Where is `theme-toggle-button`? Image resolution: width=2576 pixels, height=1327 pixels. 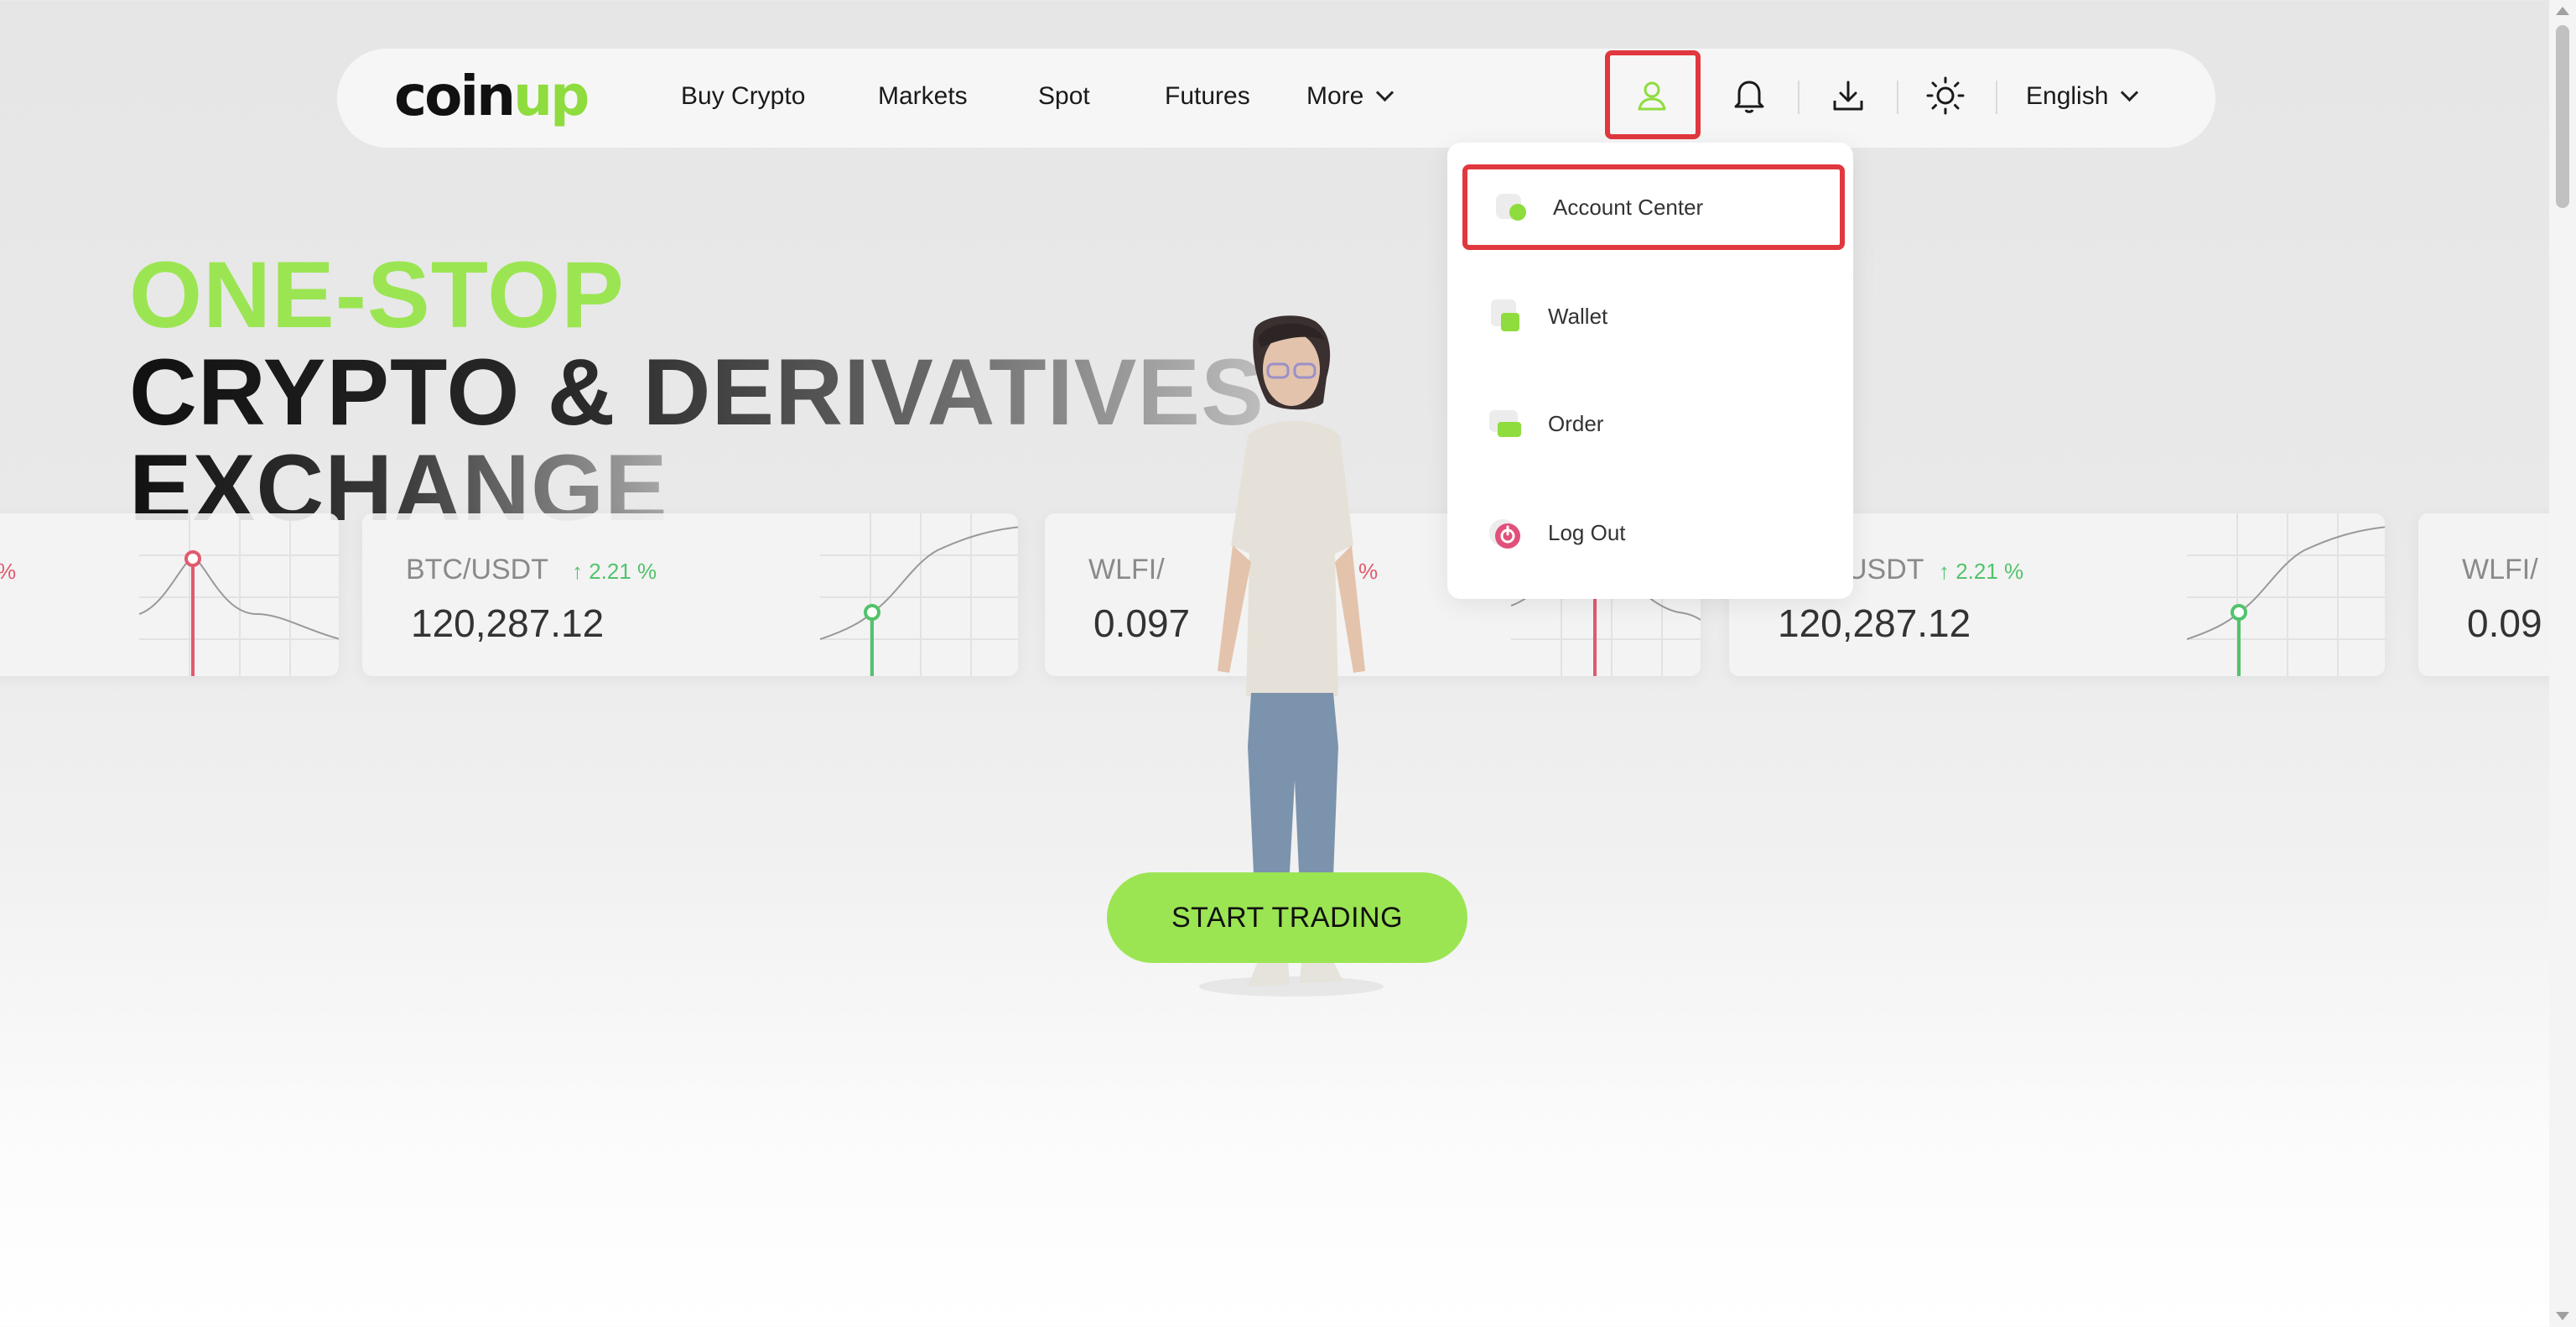
theme-toggle-button is located at coordinates (1946, 95).